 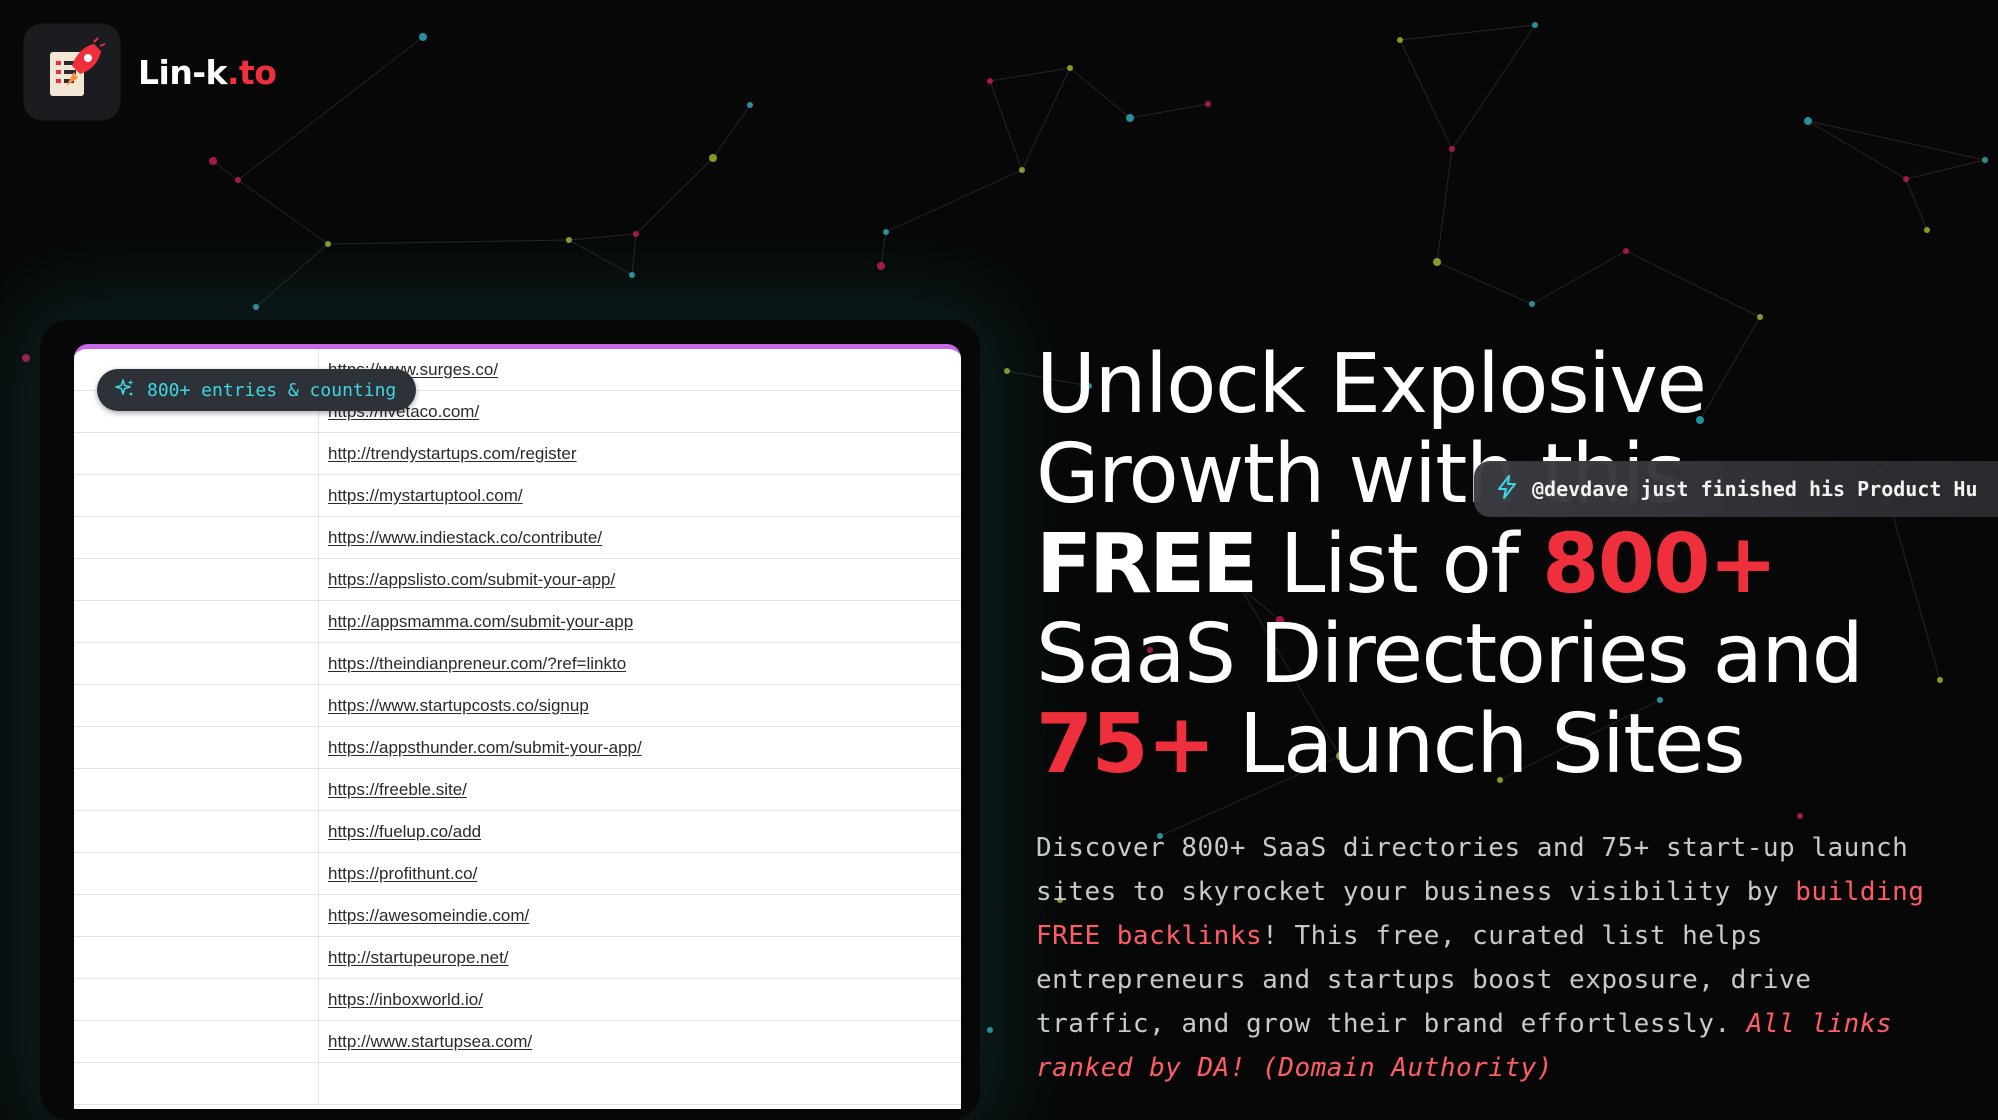 I want to click on directory-link: https://www.indiestack.co/contribute/, so click(x=465, y=538).